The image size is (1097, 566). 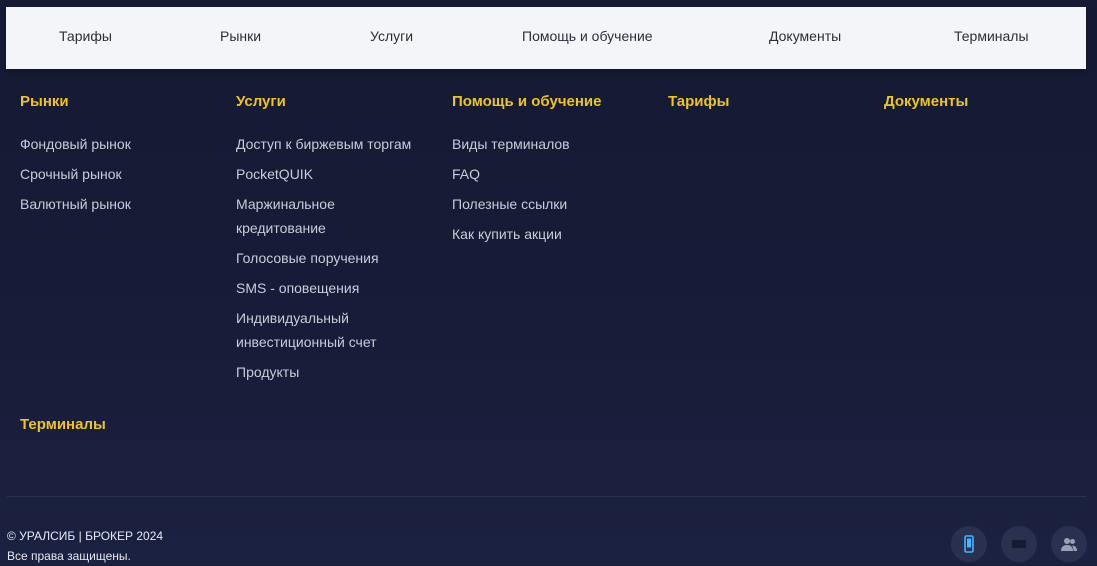 I want to click on column-heading-markets: Рынки, so click(x=125, y=102).